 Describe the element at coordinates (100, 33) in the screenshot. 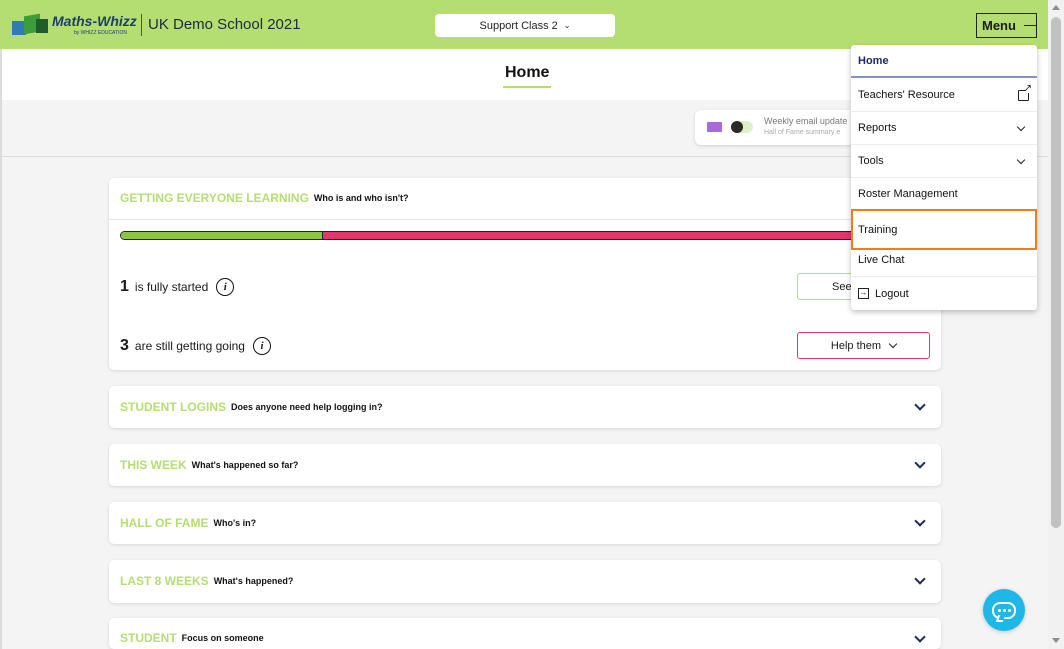

I see `logo-subtitle: by WHIZZ EDUCATION` at that location.